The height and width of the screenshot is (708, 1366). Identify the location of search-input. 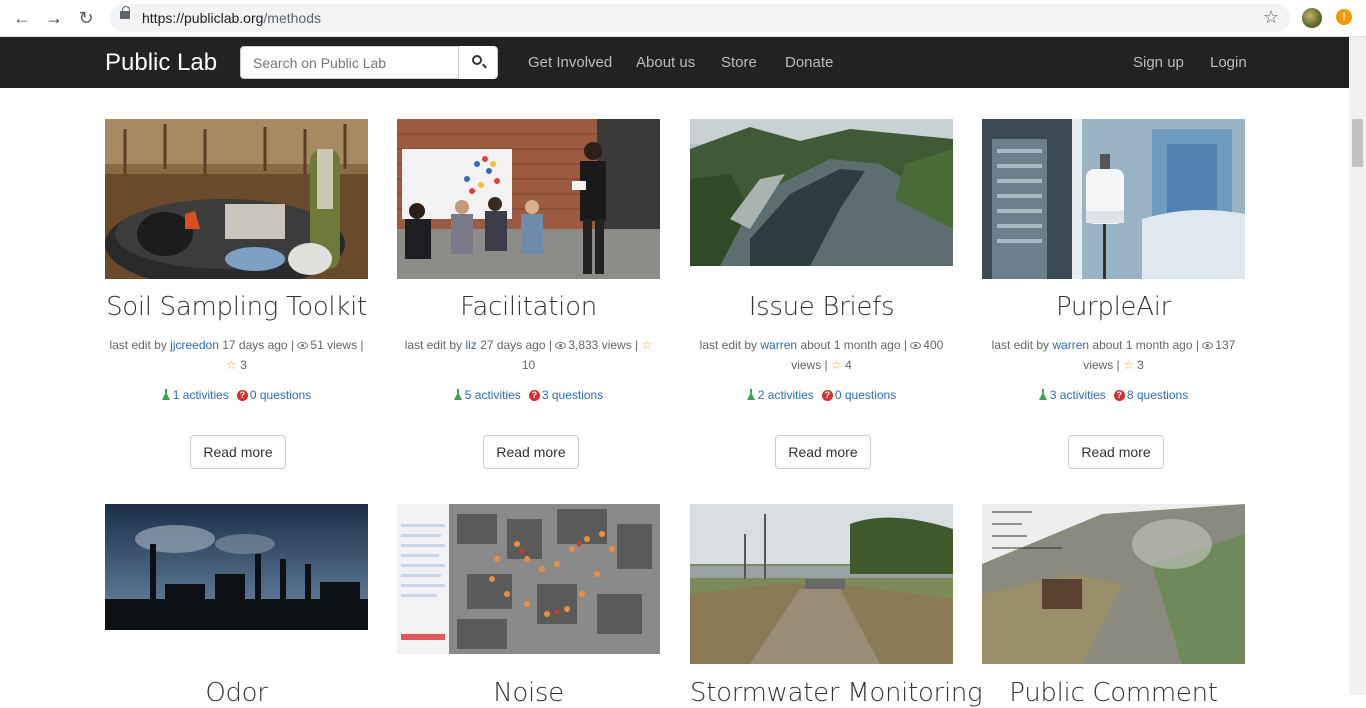
(350, 62).